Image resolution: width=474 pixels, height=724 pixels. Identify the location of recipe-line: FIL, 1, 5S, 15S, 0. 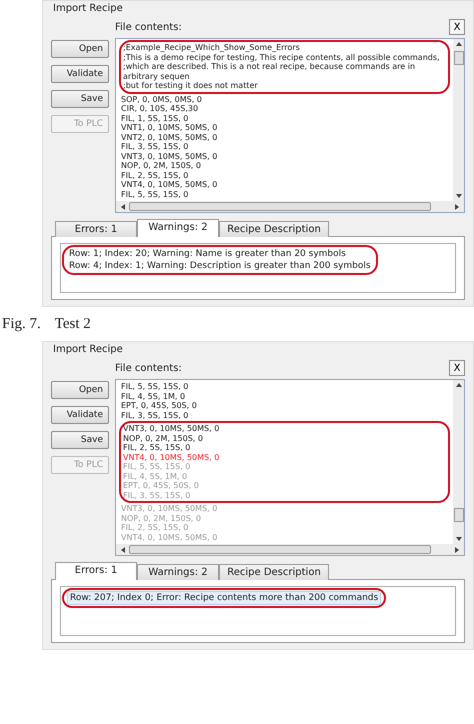
(155, 118).